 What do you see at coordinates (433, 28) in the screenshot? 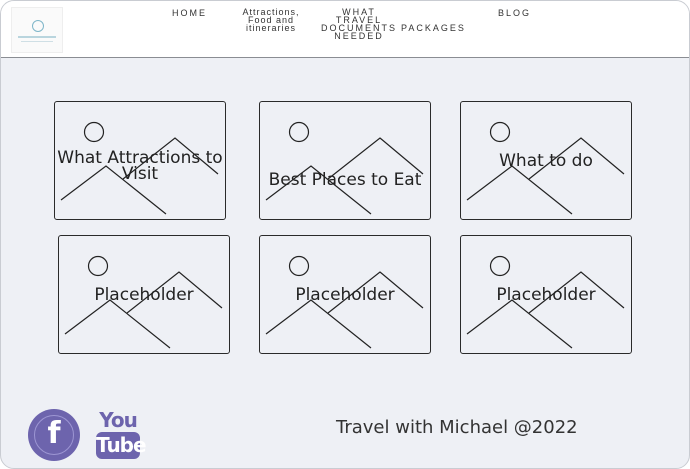
I see `nav-packages: PACKAGES` at bounding box center [433, 28].